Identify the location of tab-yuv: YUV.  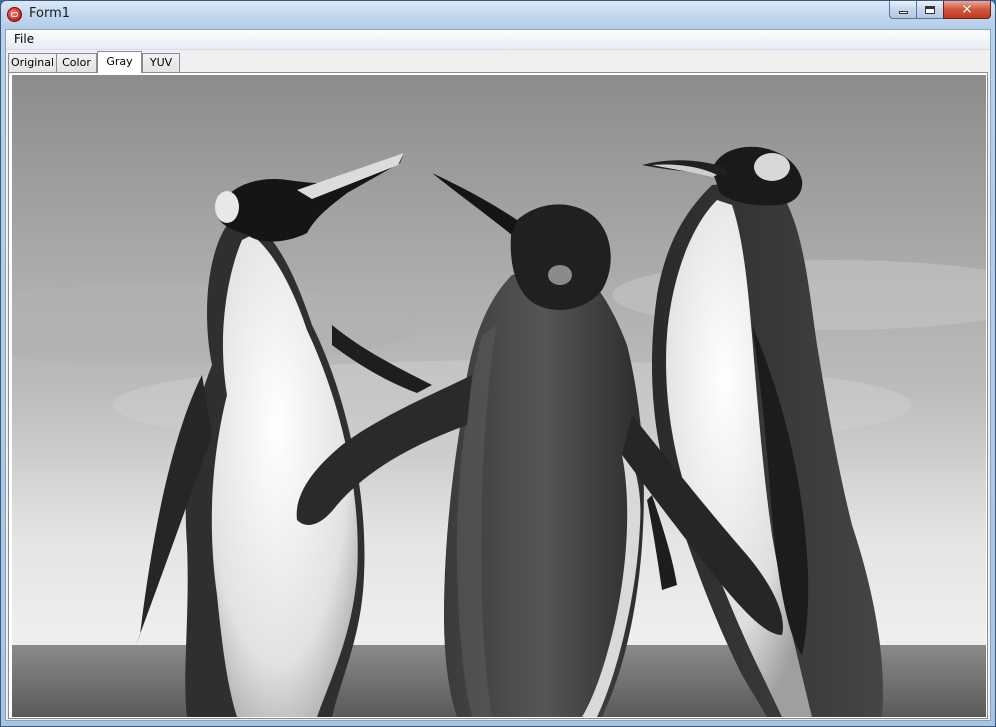
(161, 62).